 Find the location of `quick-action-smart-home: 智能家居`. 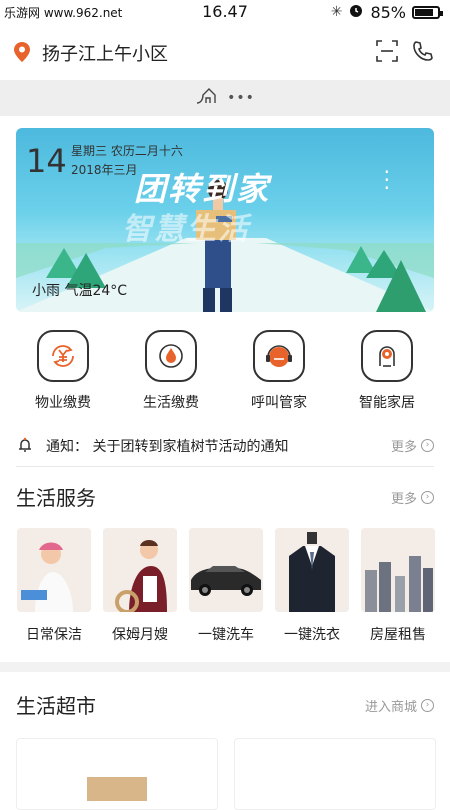

quick-action-smart-home: 智能家居 is located at coordinates (387, 369).